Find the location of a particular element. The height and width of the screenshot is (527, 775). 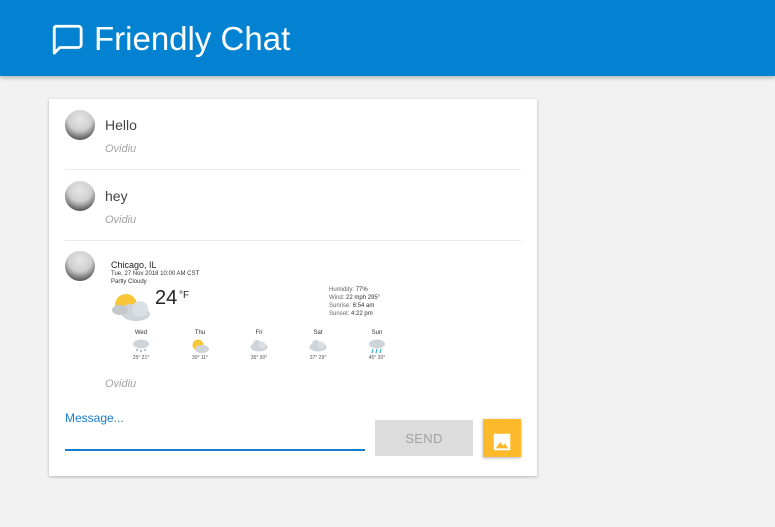

weather-date: Tue, 27 Nov 2018 10:00 AM CST is located at coordinates (155, 274).